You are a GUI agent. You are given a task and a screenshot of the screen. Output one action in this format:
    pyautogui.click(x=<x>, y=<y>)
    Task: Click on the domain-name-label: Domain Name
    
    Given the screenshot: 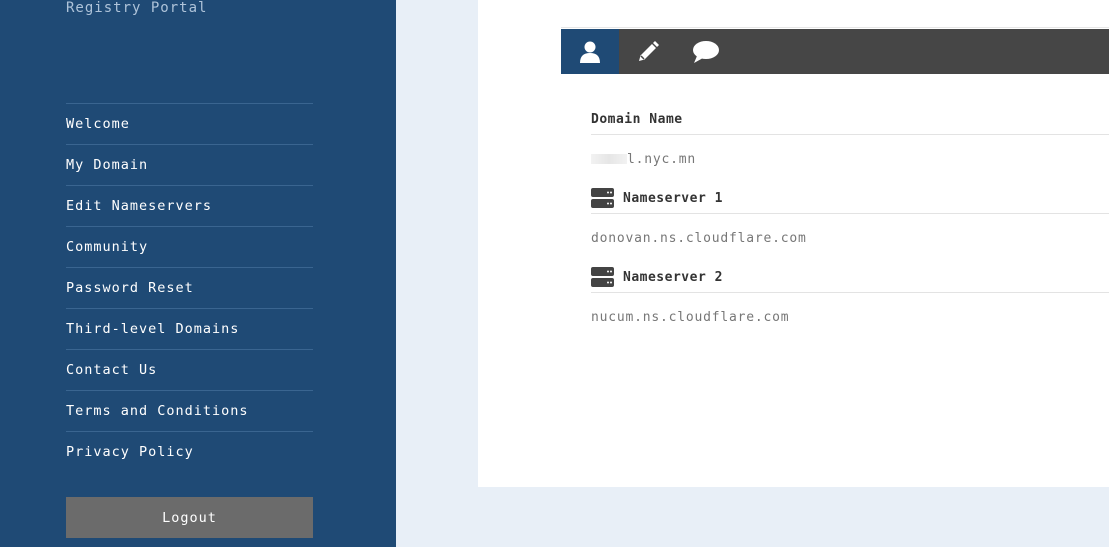 What is the action you would take?
    pyautogui.click(x=850, y=119)
    